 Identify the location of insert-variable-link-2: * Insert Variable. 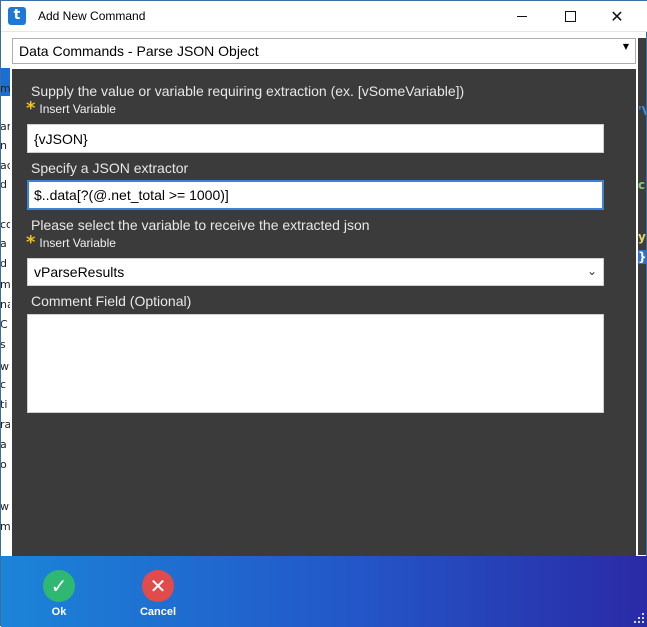
(71, 242).